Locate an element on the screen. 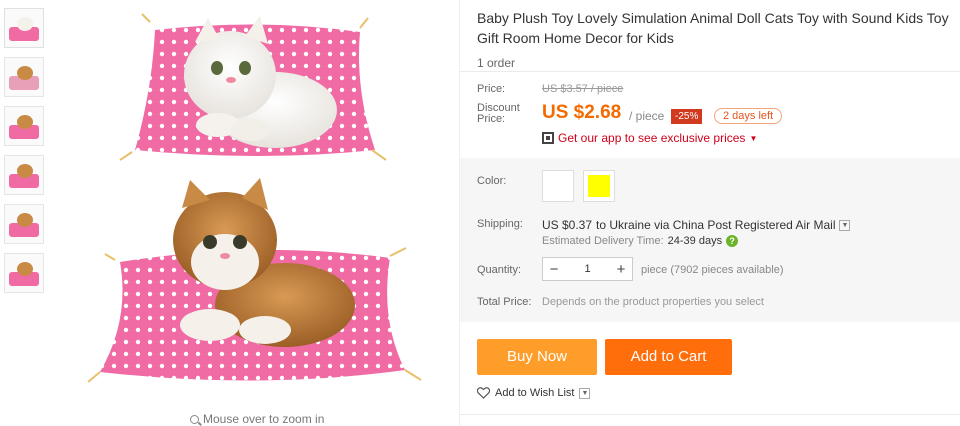  qr-code-icon is located at coordinates (548, 138).